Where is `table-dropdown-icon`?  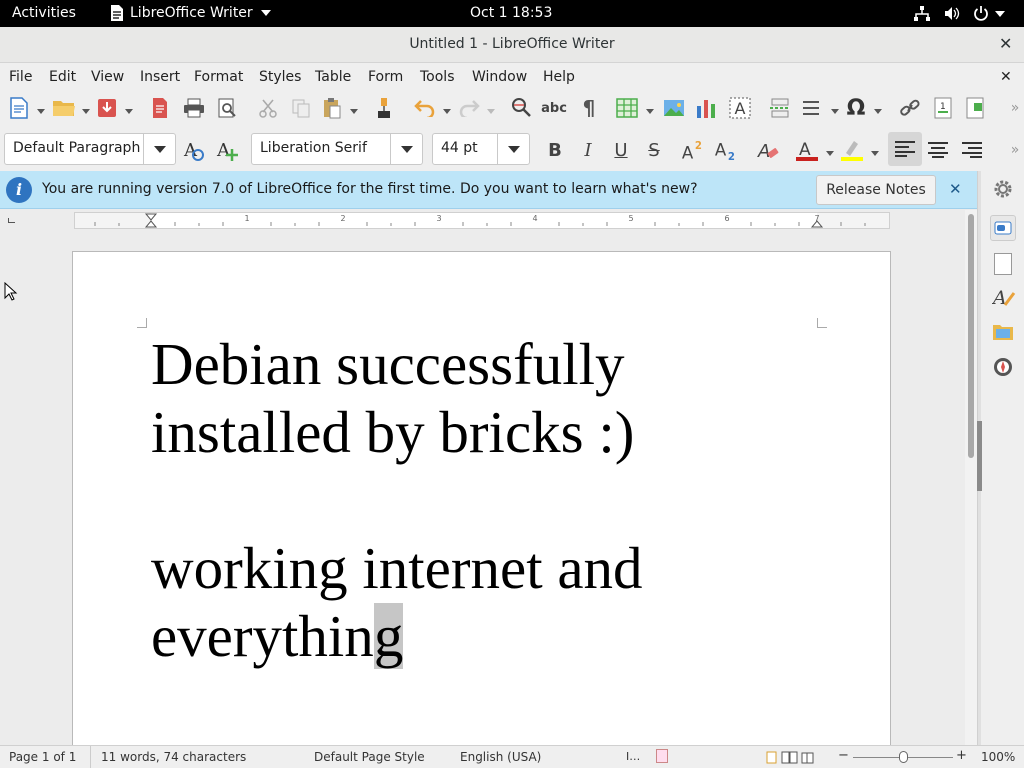 table-dropdown-icon is located at coordinates (650, 111).